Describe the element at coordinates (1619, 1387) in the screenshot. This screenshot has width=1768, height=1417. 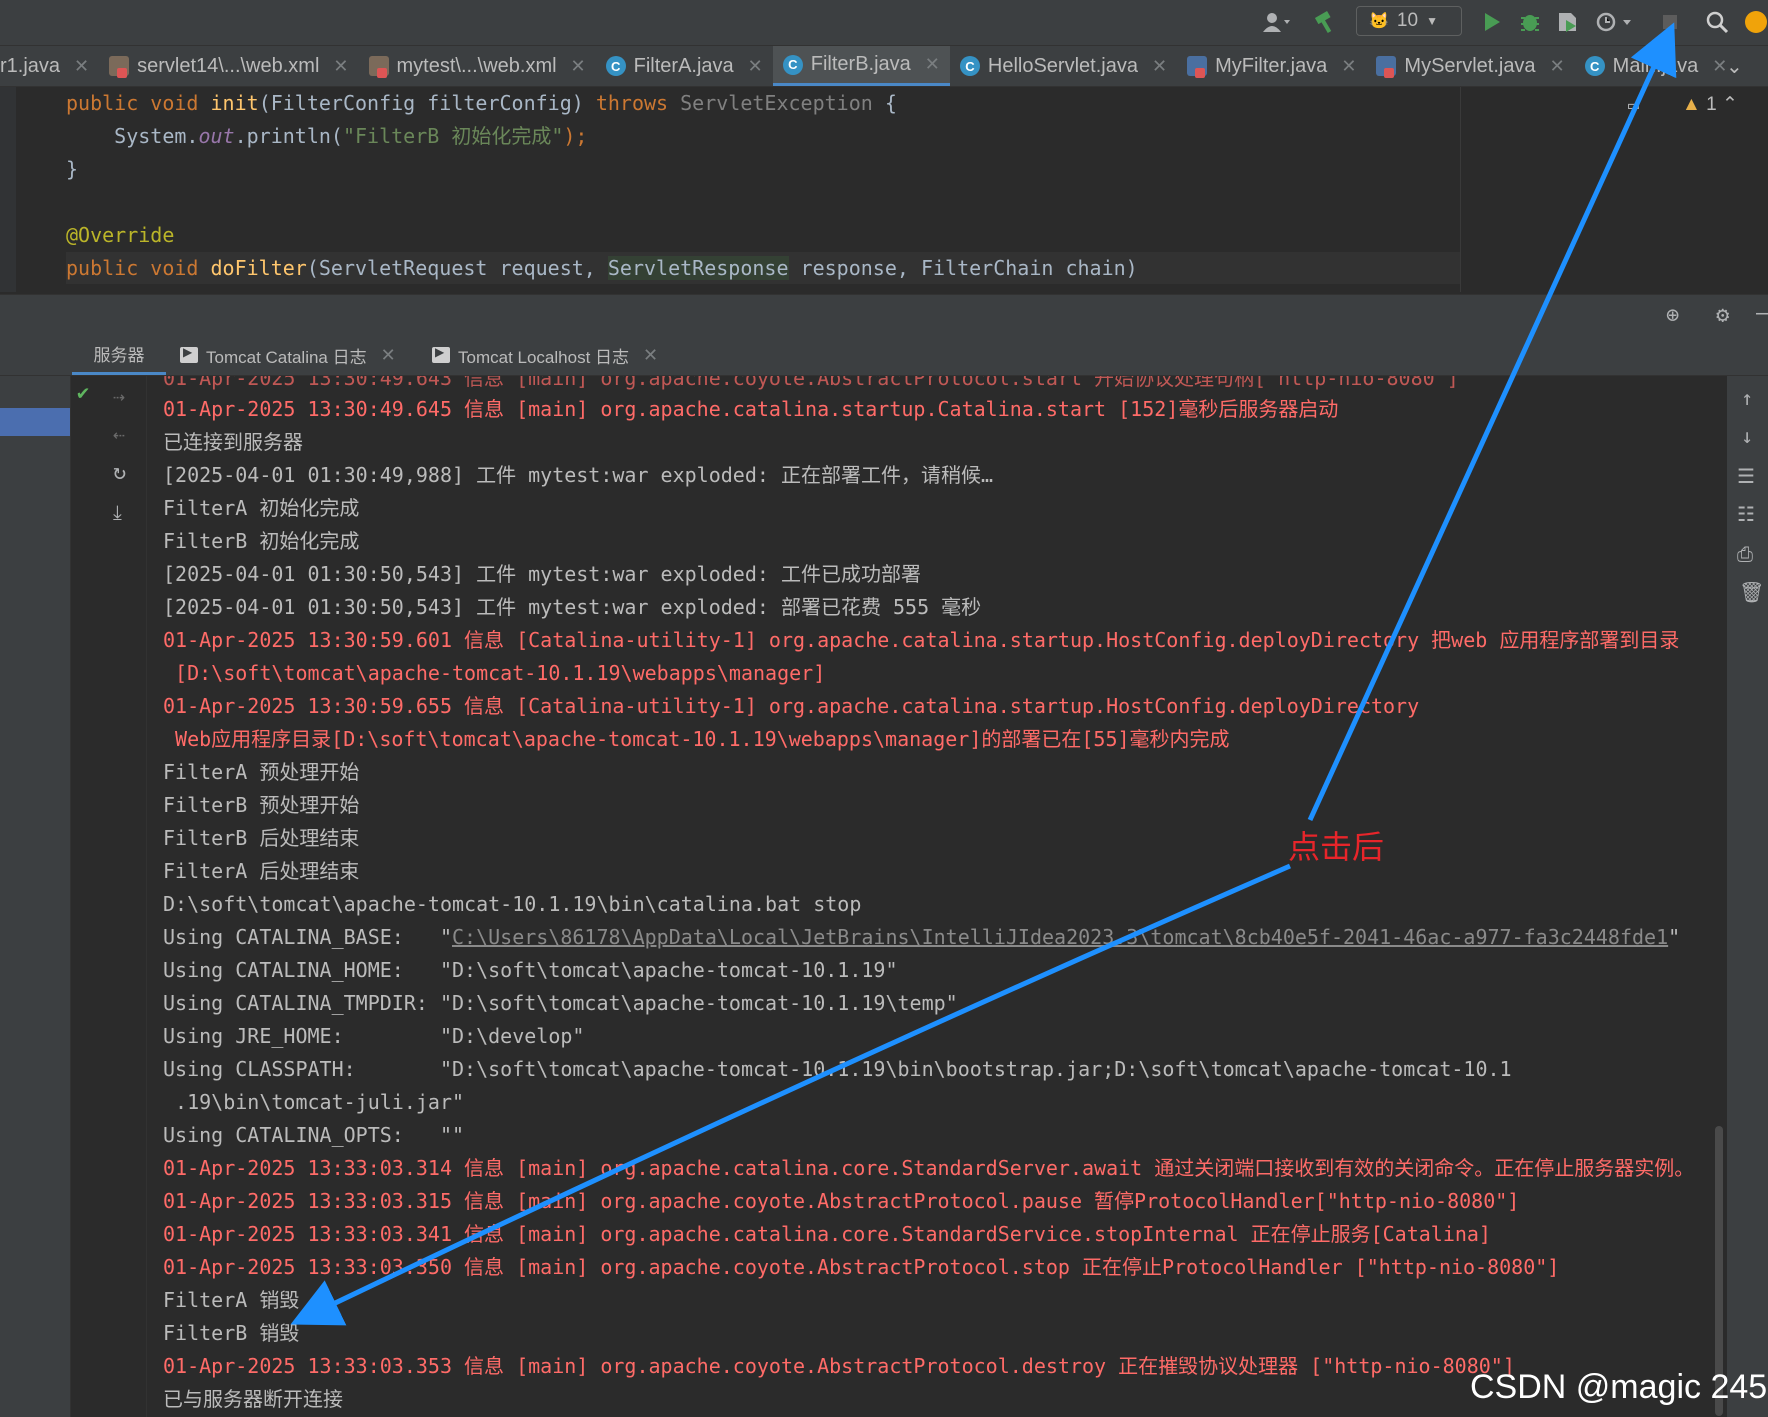
I see `watermark: CSDN @magic 245` at that location.